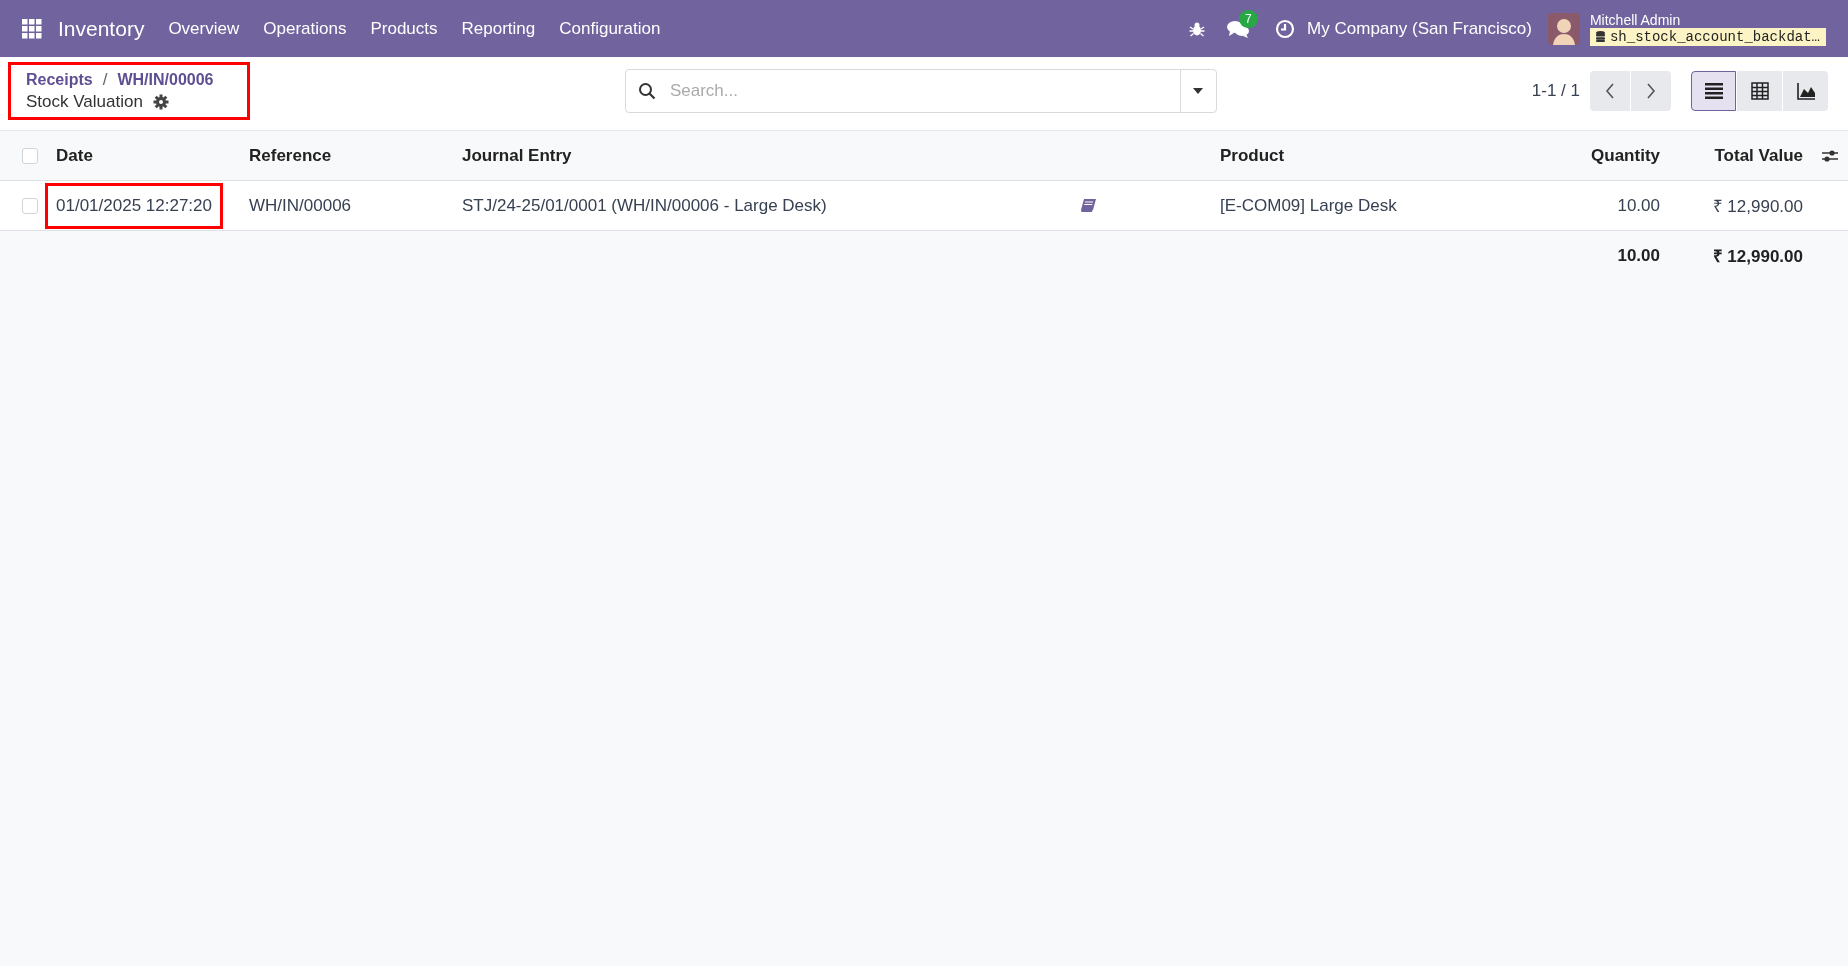 The height and width of the screenshot is (966, 1848). I want to click on table-grid-icon, so click(1759, 90).